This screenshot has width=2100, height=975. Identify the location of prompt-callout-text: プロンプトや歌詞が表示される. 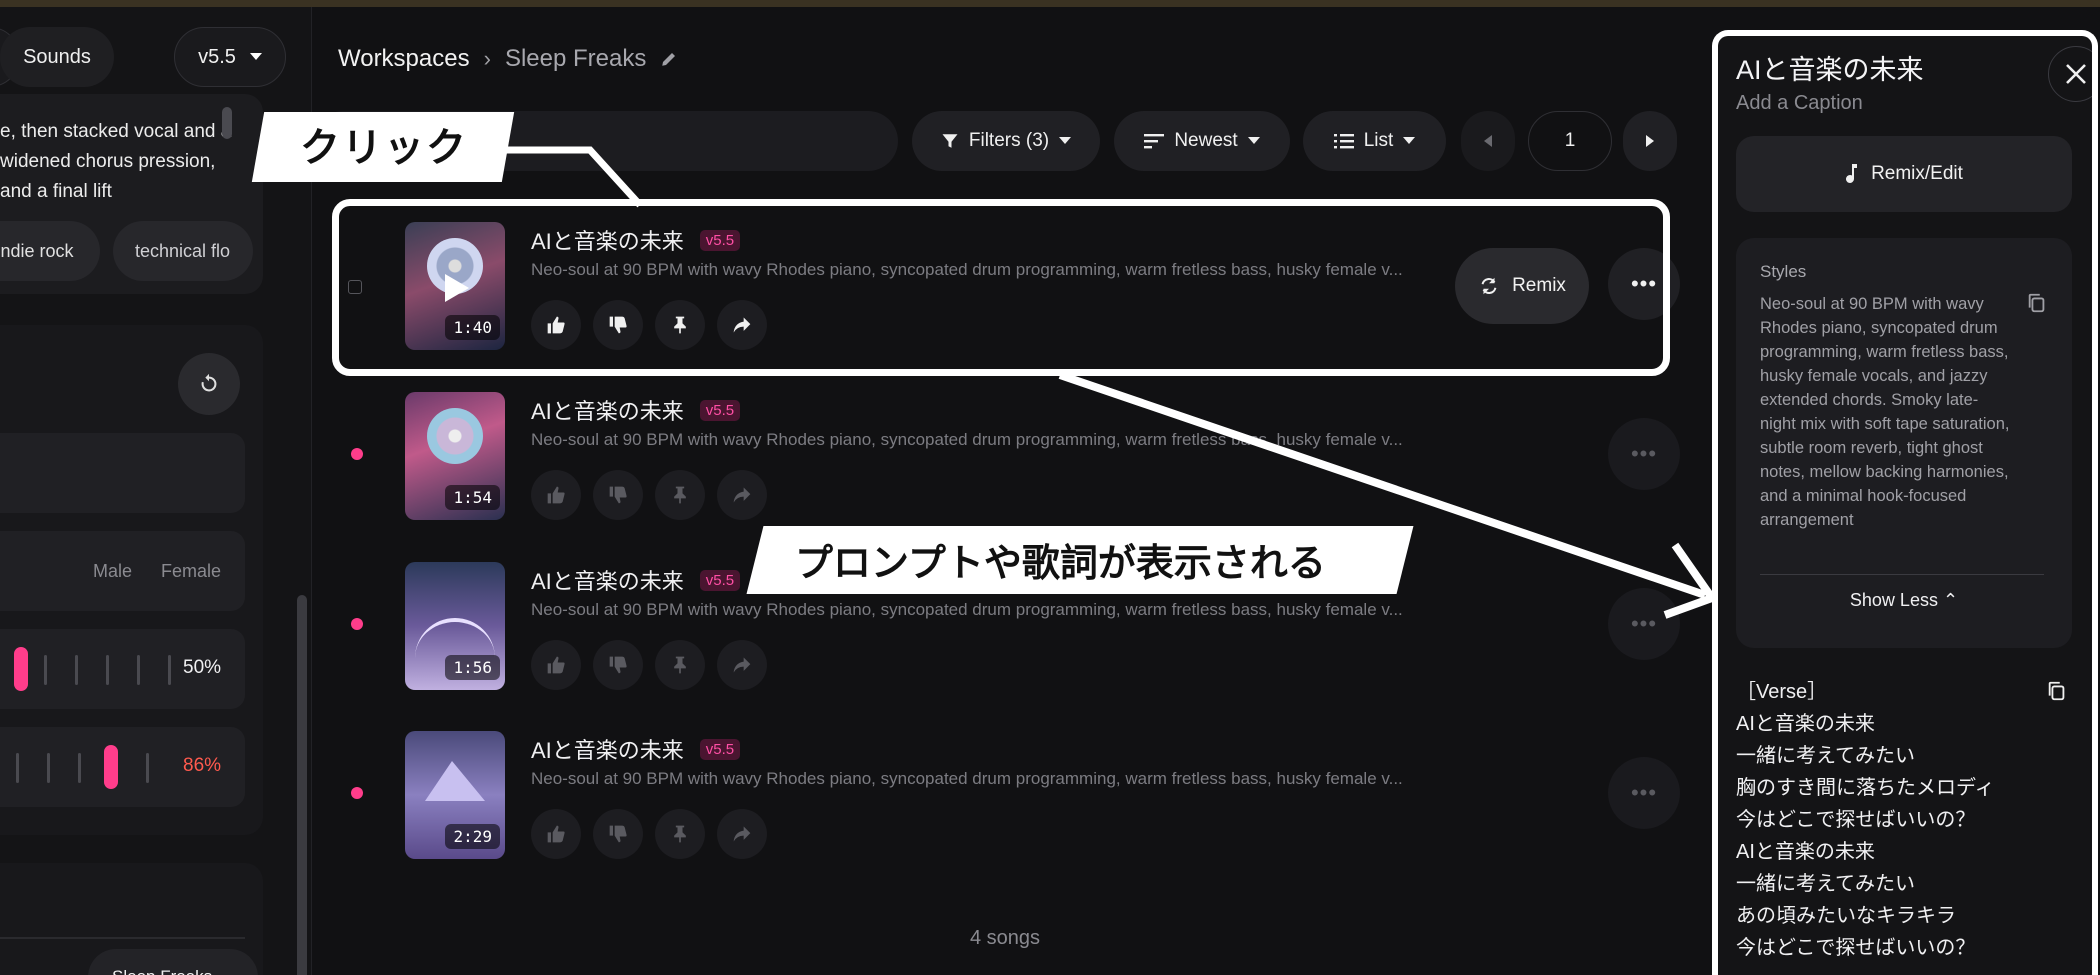
(1060, 564).